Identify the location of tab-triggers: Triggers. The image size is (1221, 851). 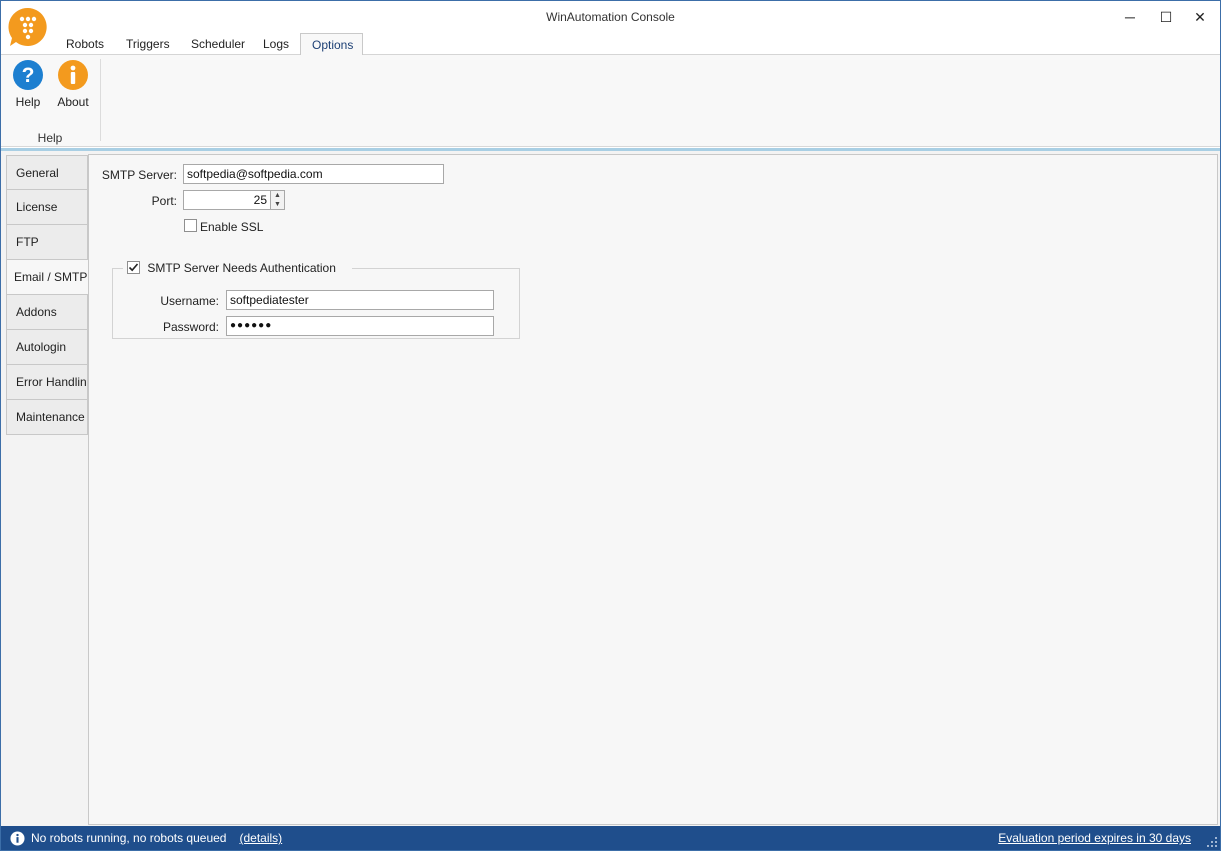
(148, 44).